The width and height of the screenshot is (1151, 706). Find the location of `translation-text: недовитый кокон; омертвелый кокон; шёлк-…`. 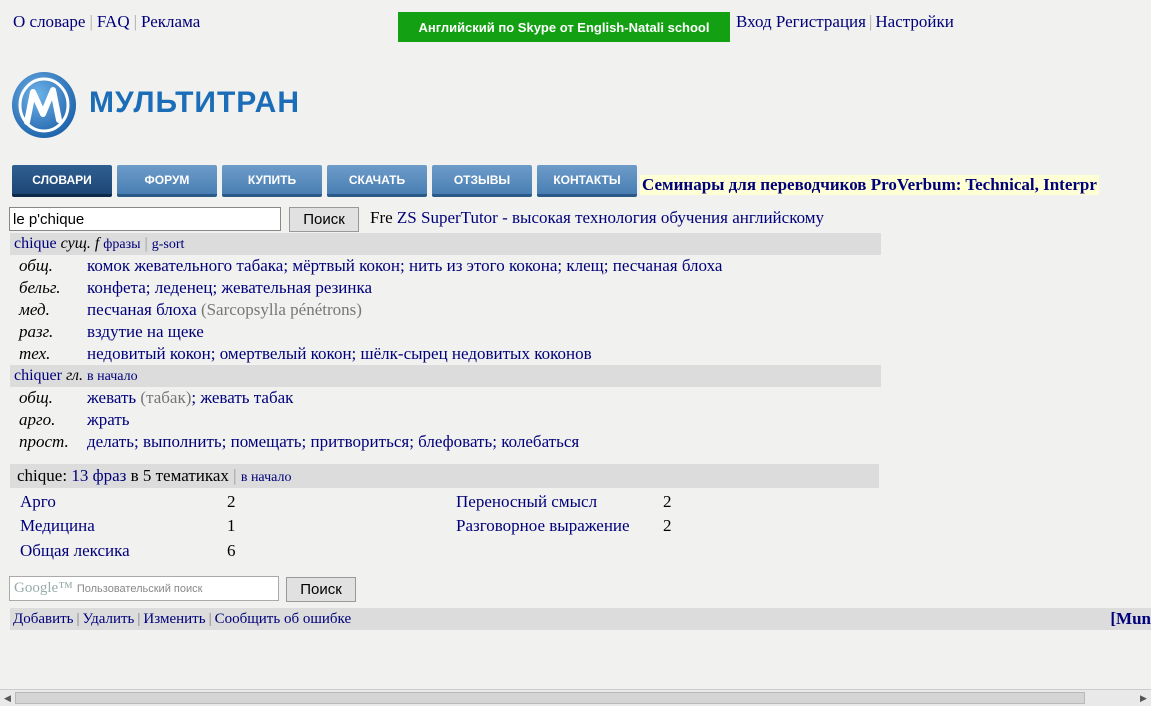

translation-text: недовитый кокон; омертвелый кокон; шёлк-… is located at coordinates (339, 353).